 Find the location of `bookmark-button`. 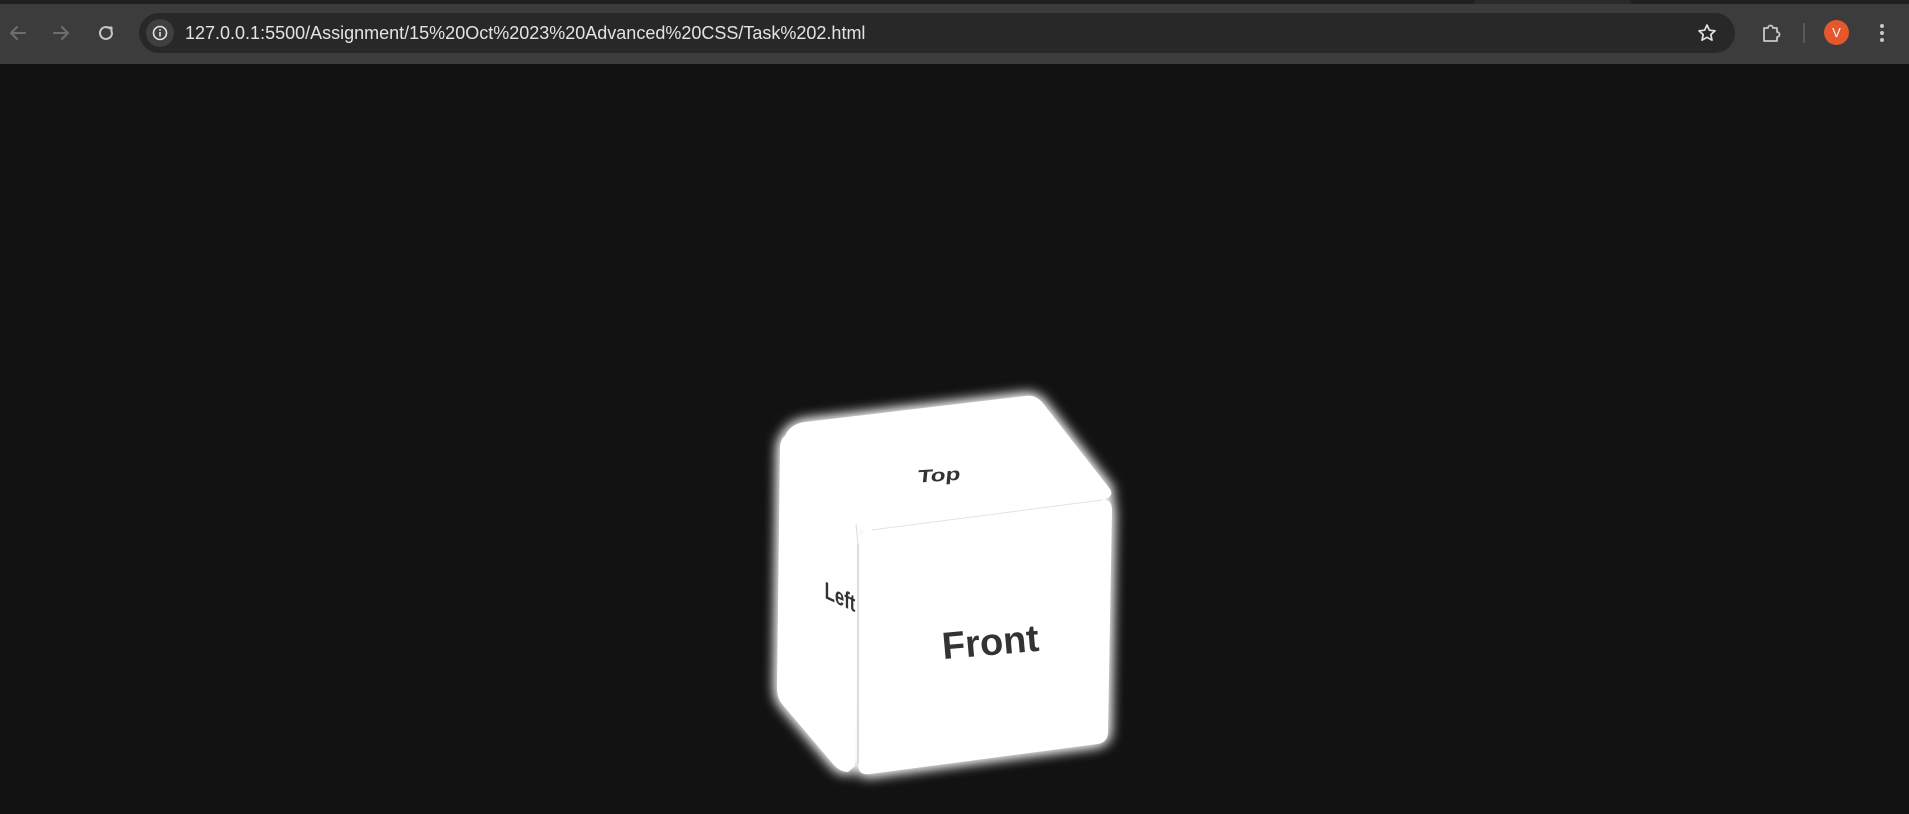

bookmark-button is located at coordinates (1707, 33).